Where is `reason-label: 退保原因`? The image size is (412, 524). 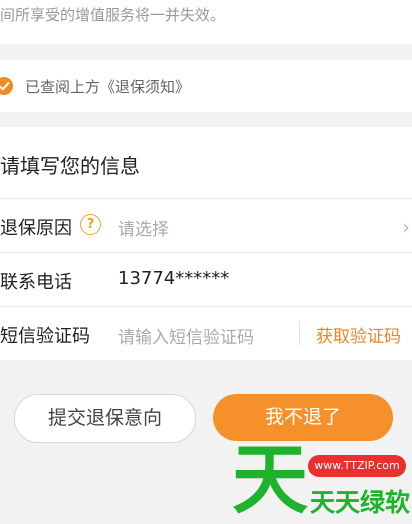 reason-label: 退保原因 is located at coordinates (36, 228).